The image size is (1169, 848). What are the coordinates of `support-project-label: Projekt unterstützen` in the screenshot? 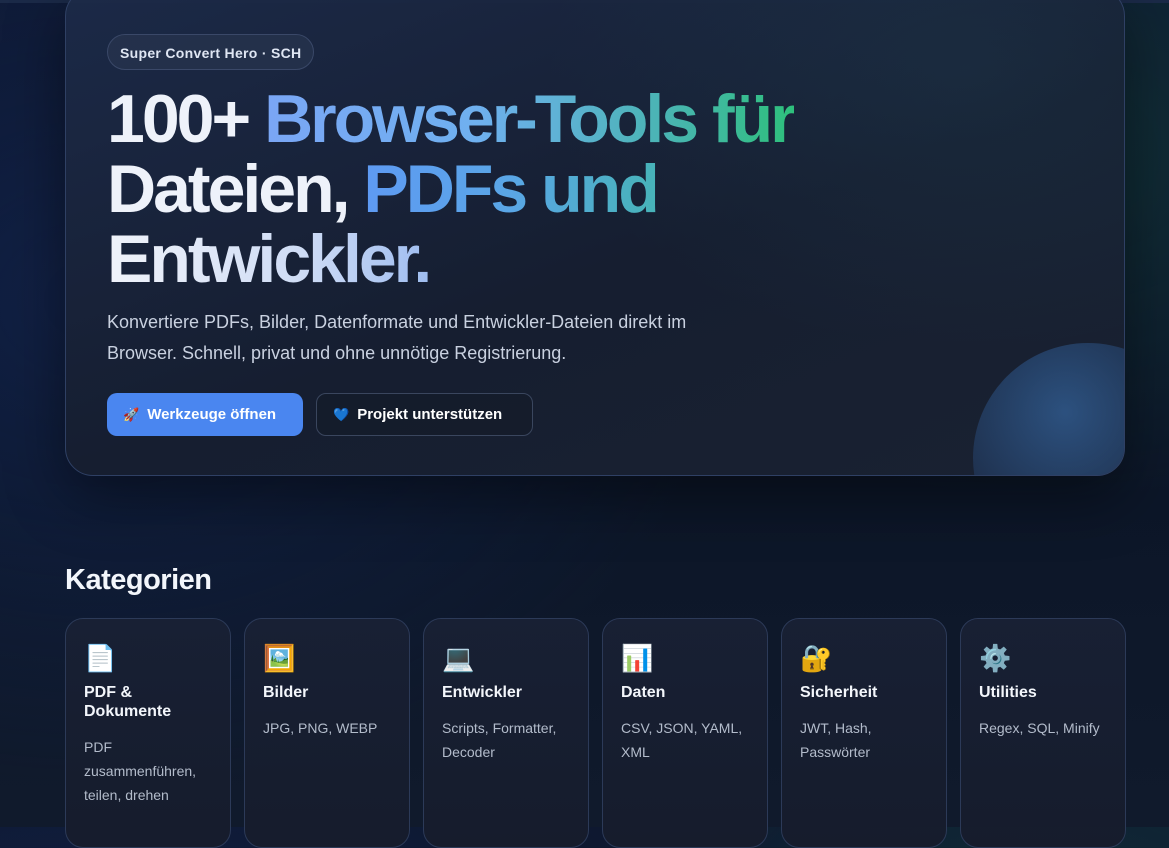 It's located at (430, 414).